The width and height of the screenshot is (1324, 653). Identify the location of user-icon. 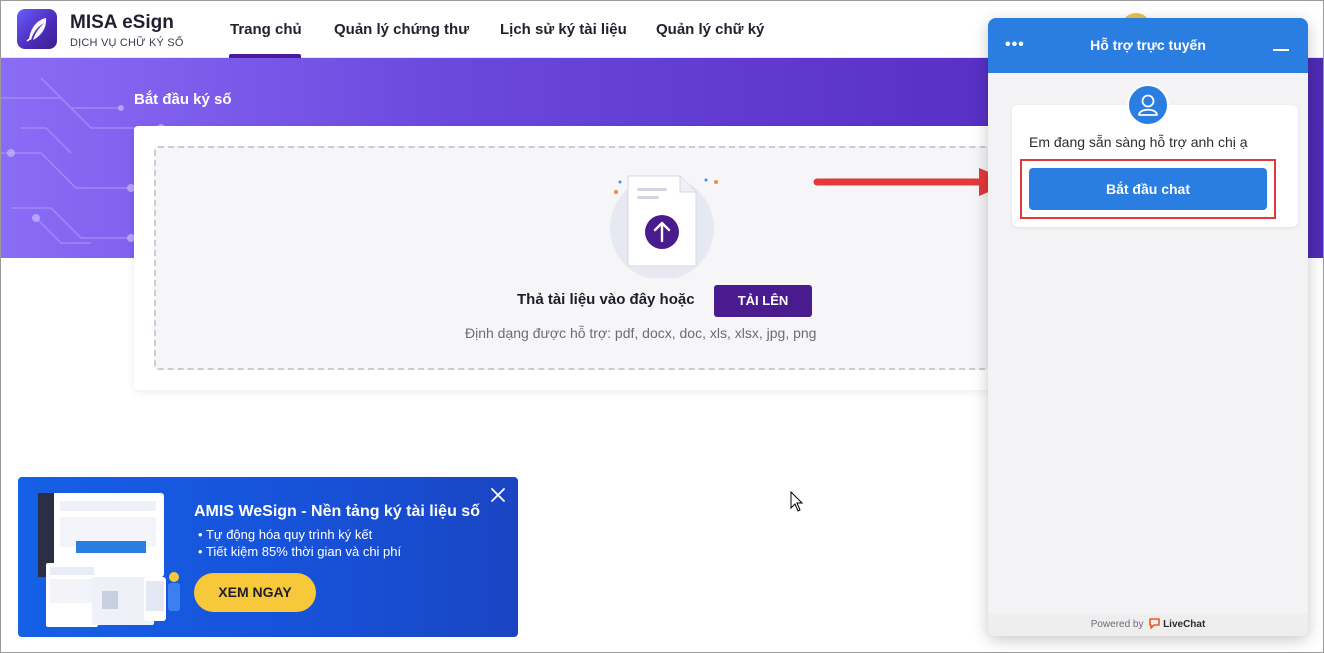
(1148, 105).